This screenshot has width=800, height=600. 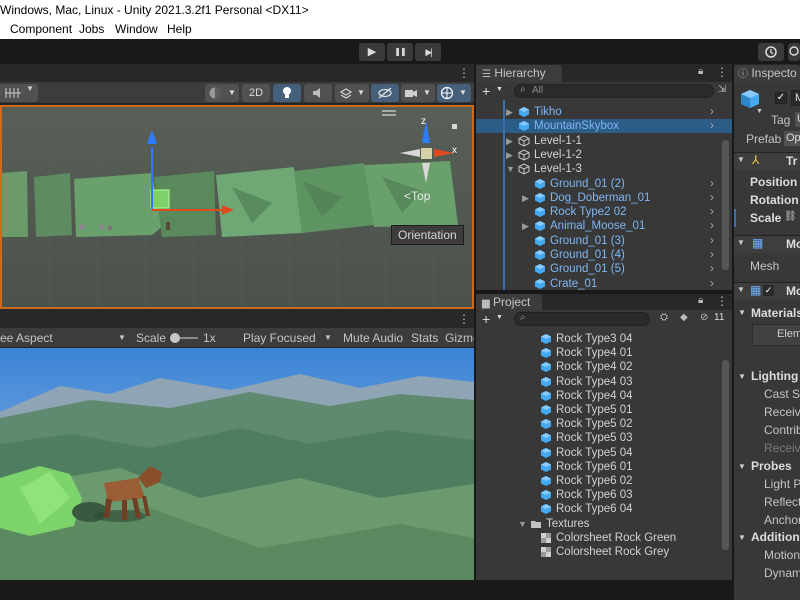 What do you see at coordinates (372, 52) in the screenshot?
I see `play-button: ▶` at bounding box center [372, 52].